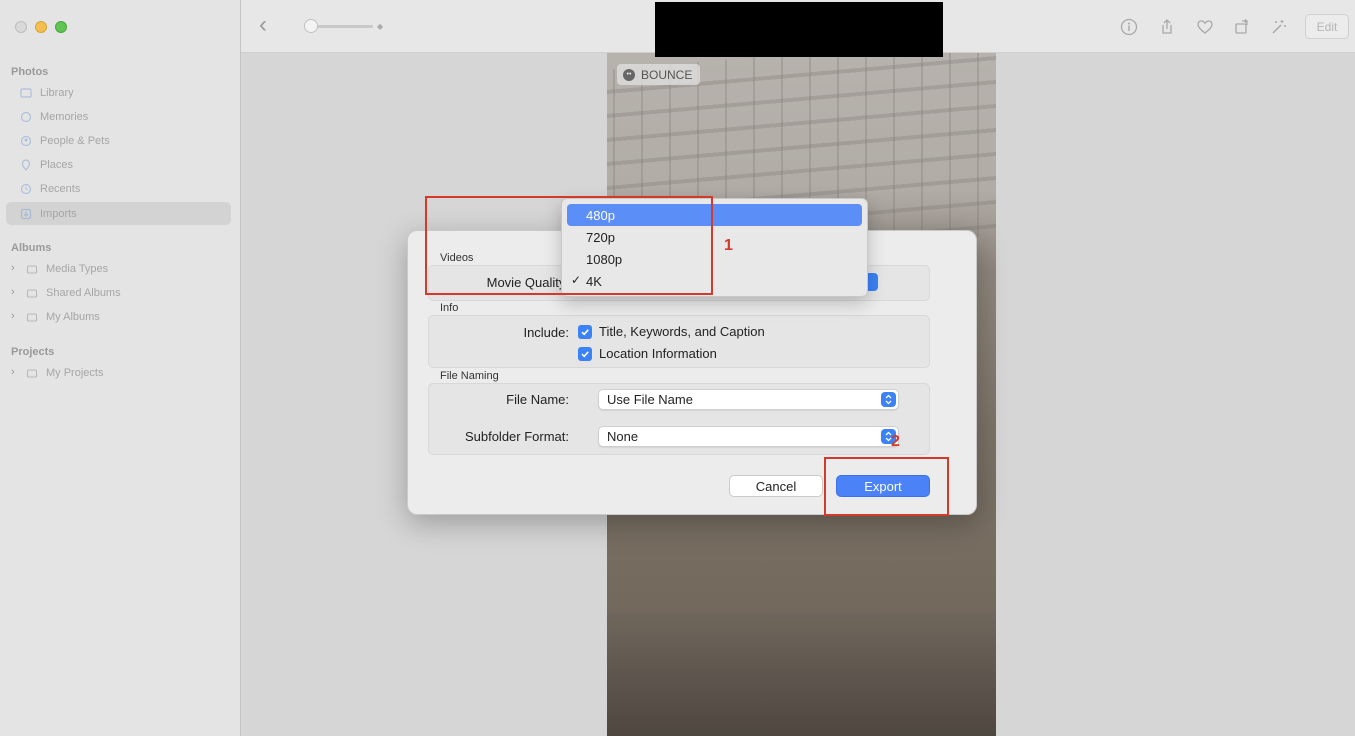 Image resolution: width=1355 pixels, height=736 pixels. What do you see at coordinates (118, 140) in the screenshot?
I see `sidebar-item-people-pets: People & Pets` at bounding box center [118, 140].